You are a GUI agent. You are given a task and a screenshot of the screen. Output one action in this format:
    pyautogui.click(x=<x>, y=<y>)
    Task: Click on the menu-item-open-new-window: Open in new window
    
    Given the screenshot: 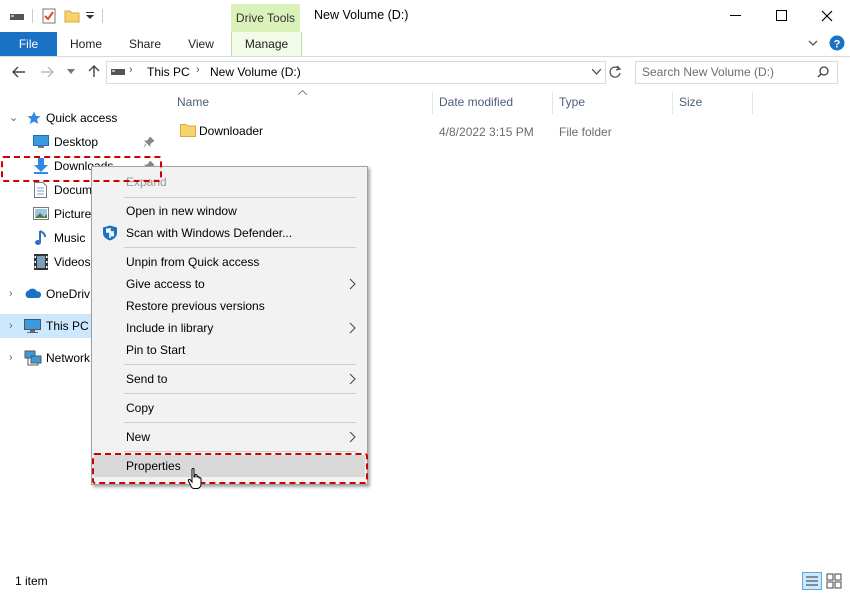 What is the action you would take?
    pyautogui.click(x=229, y=211)
    